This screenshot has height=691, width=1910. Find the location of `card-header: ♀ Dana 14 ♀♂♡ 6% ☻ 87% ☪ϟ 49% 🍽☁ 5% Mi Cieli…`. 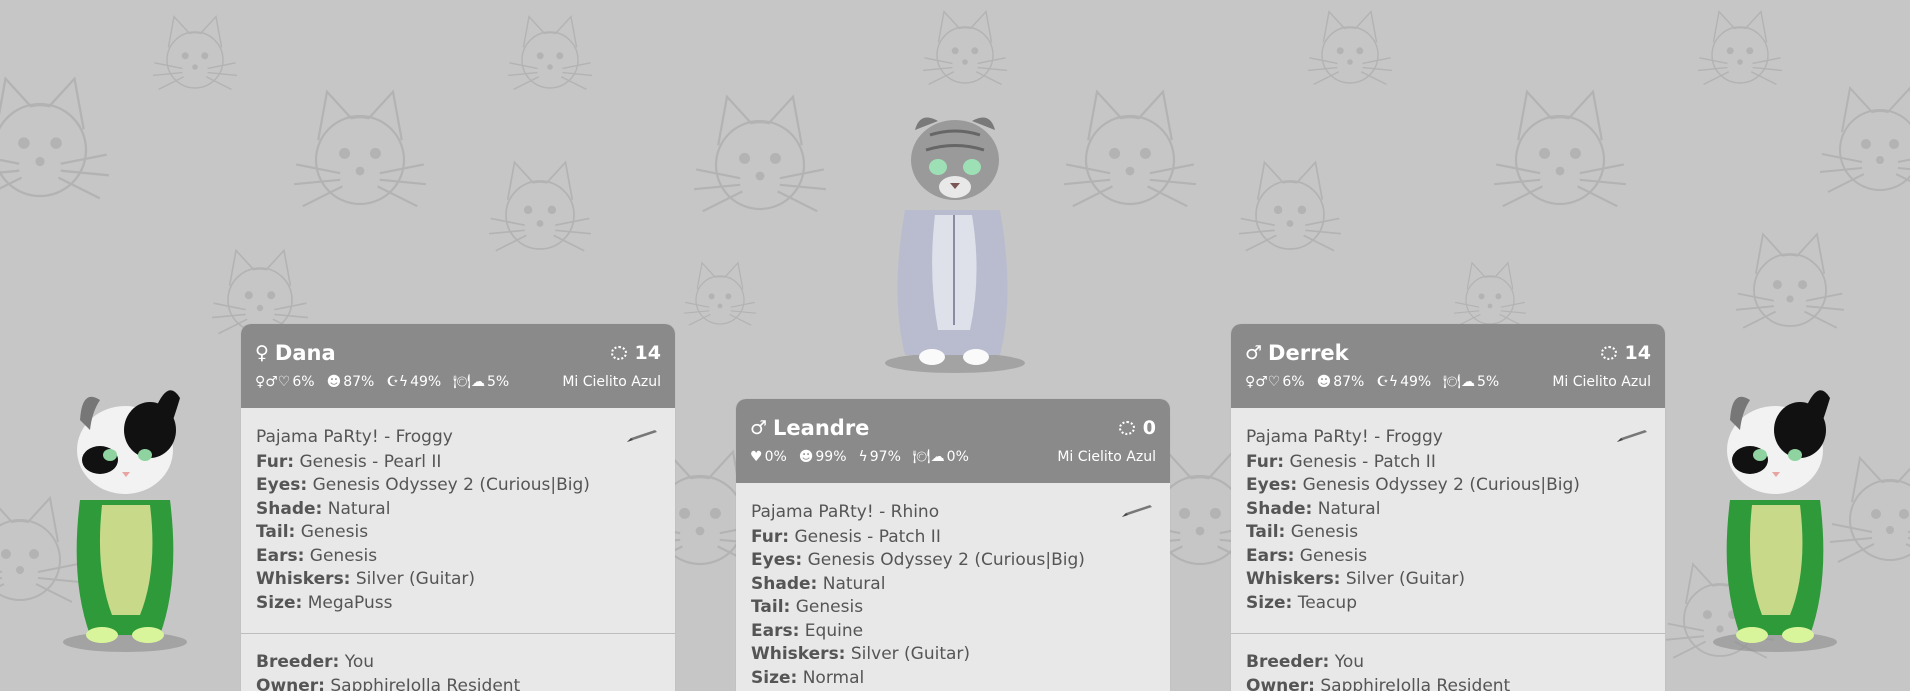

card-header: ♀ Dana 14 ♀♂♡ 6% ☻ 87% ☪ϟ 49% 🍽☁ 5% Mi Cieli… is located at coordinates (458, 366).